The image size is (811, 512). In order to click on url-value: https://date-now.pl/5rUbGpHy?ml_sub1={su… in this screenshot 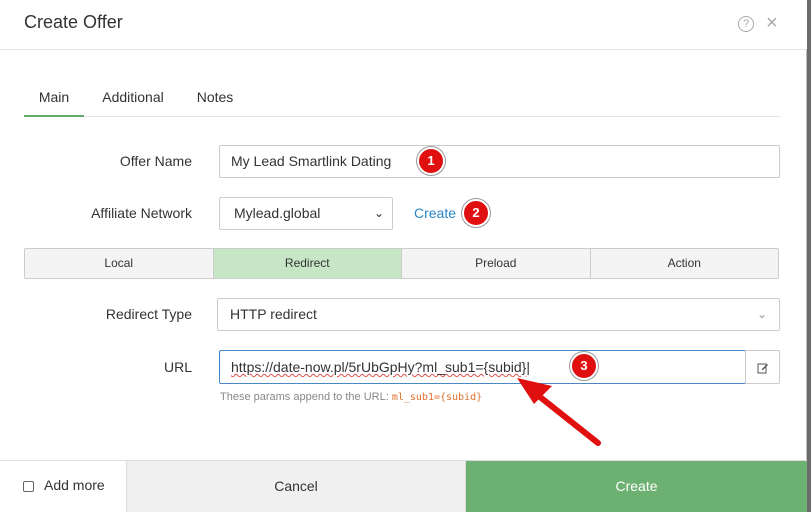, I will do `click(379, 367)`.